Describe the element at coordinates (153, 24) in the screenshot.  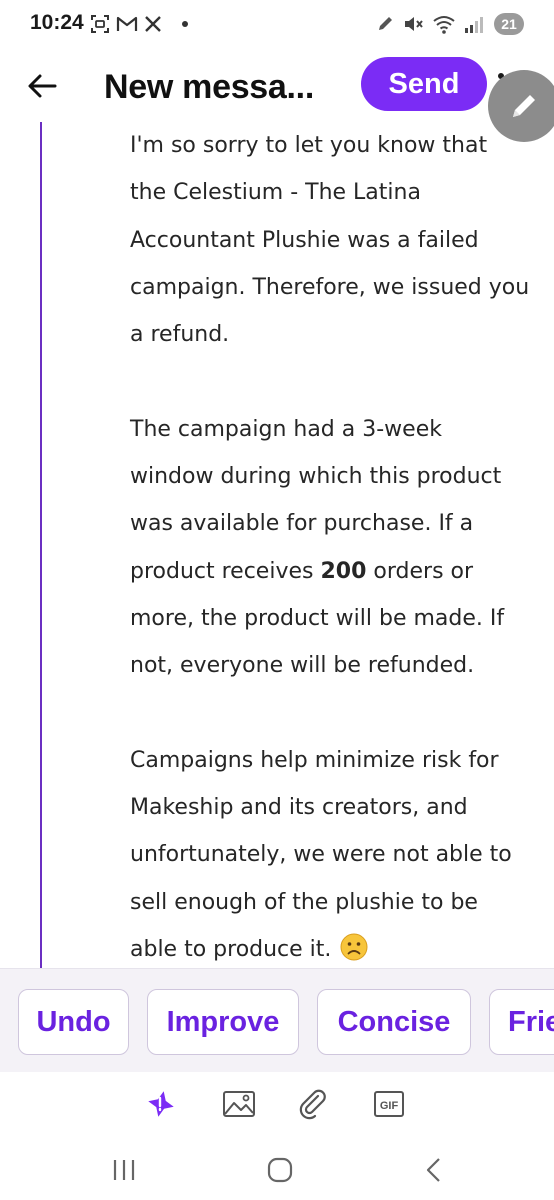
I see `x-icon` at that location.